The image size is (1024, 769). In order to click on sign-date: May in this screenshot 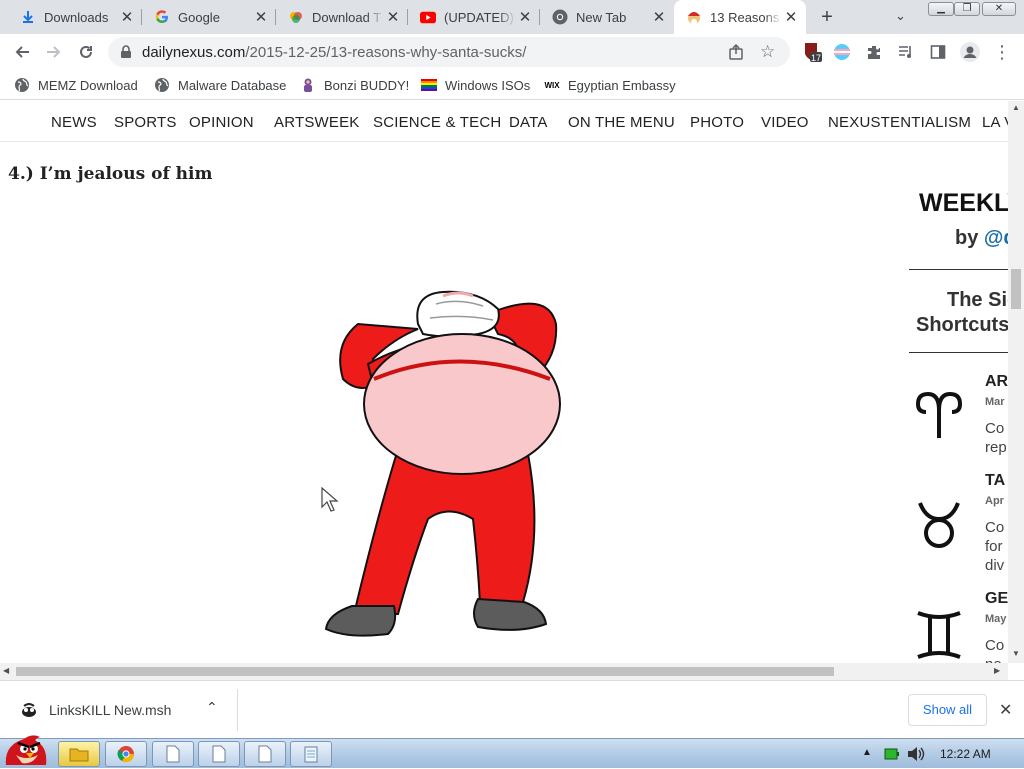, I will do `click(996, 619)`.